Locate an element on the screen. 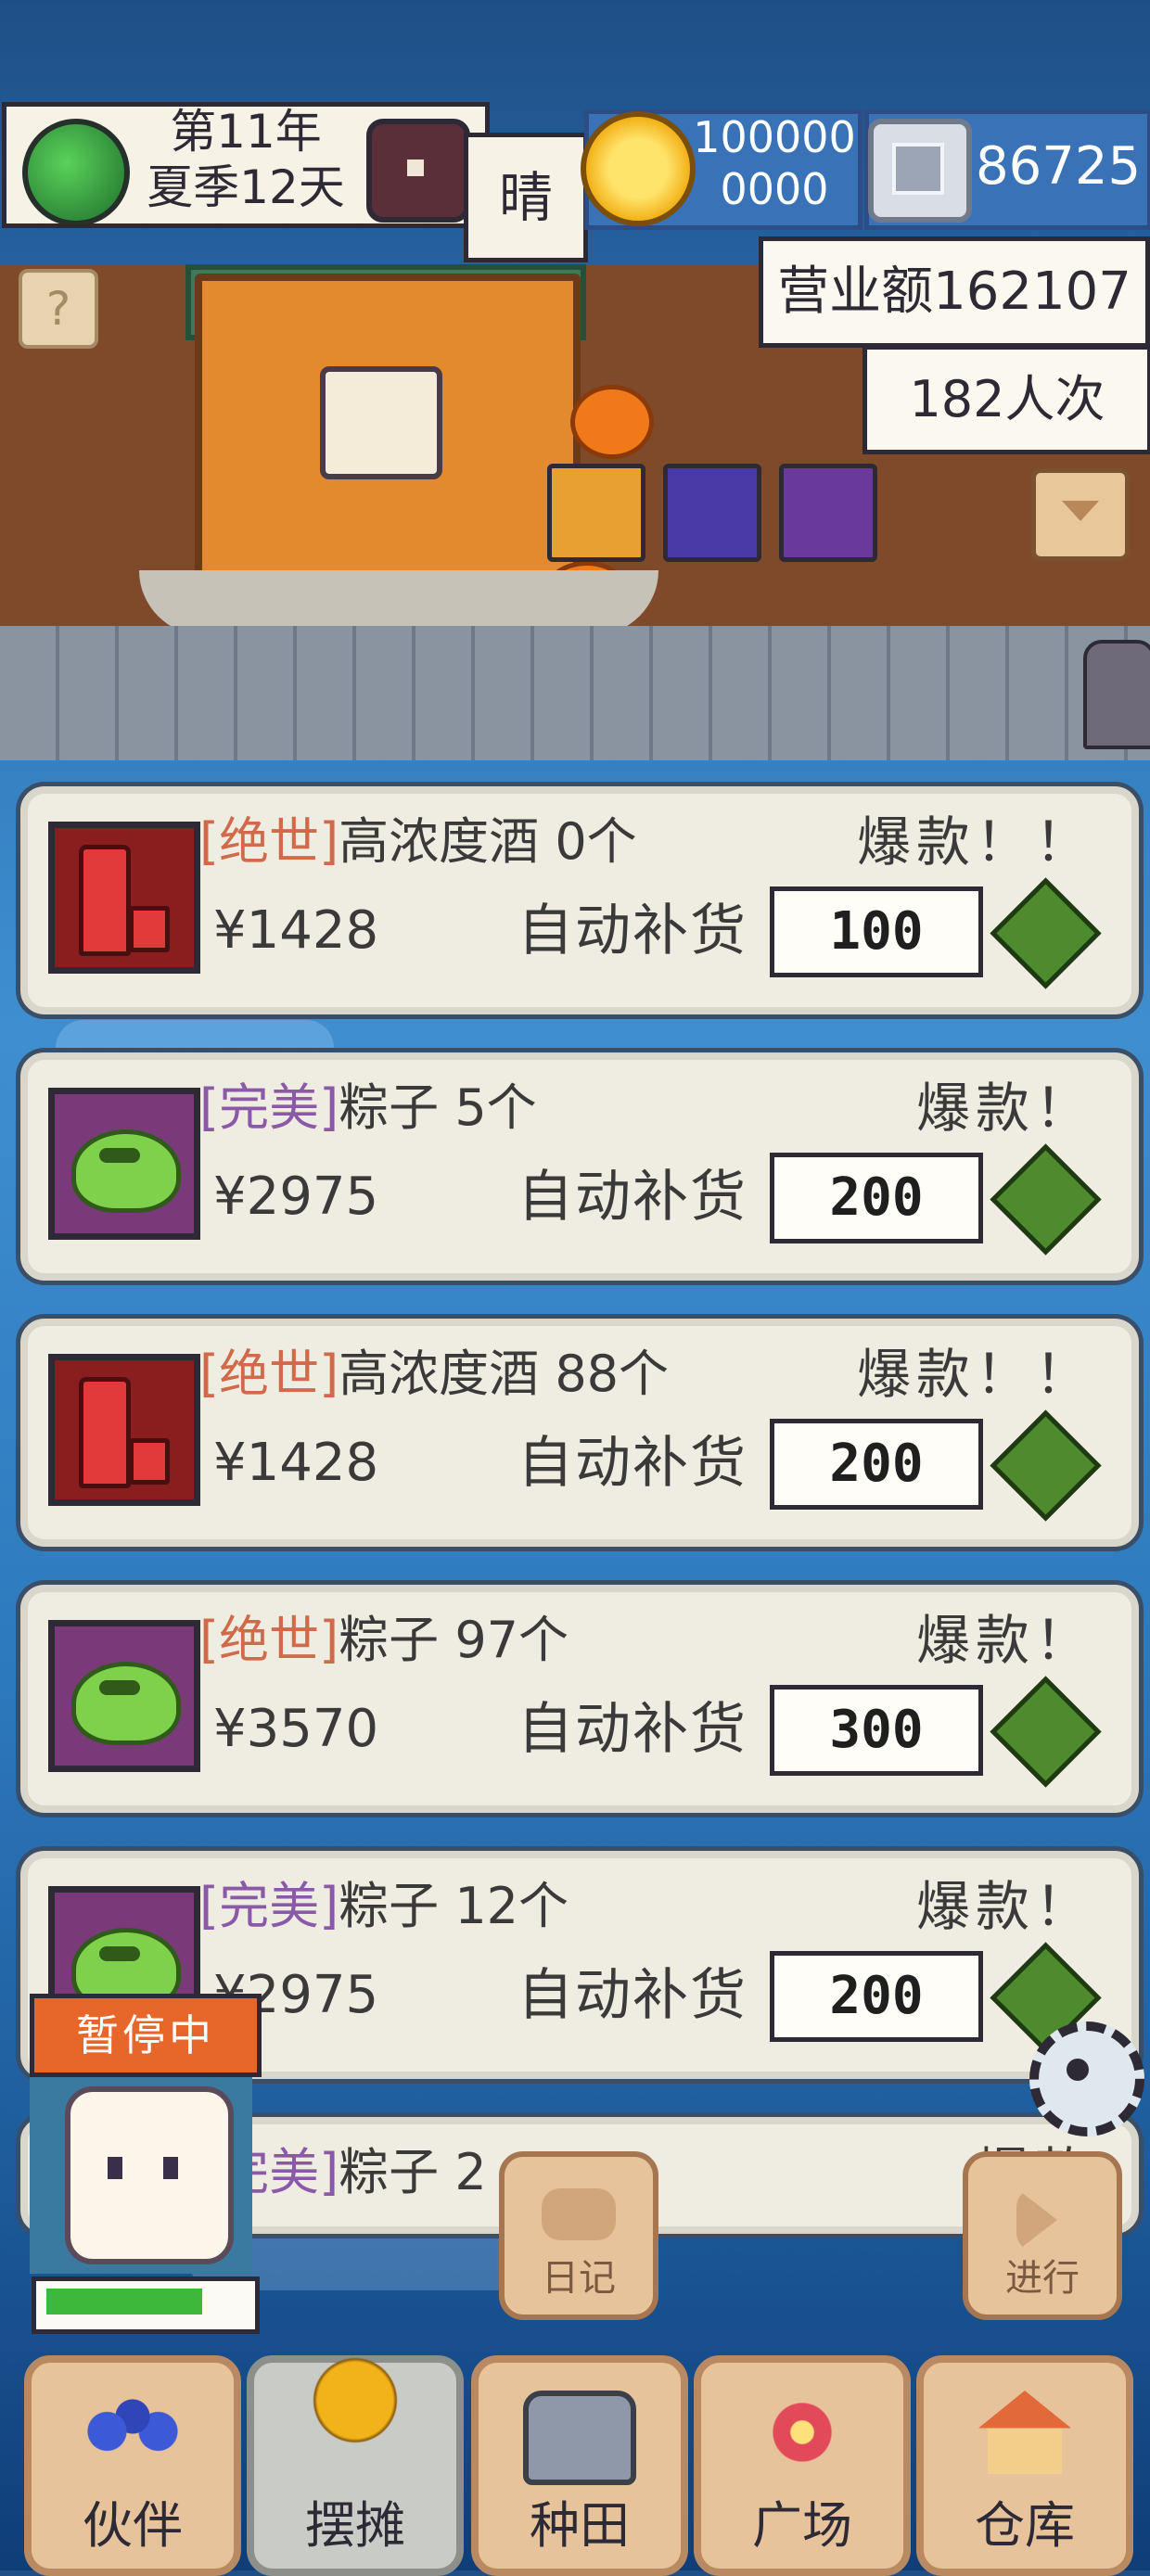 This screenshot has height=2576, width=1150. product-card: [完美]粽子 5个 爆款！ ¥2975 自动补货 200 is located at coordinates (579, 1166).